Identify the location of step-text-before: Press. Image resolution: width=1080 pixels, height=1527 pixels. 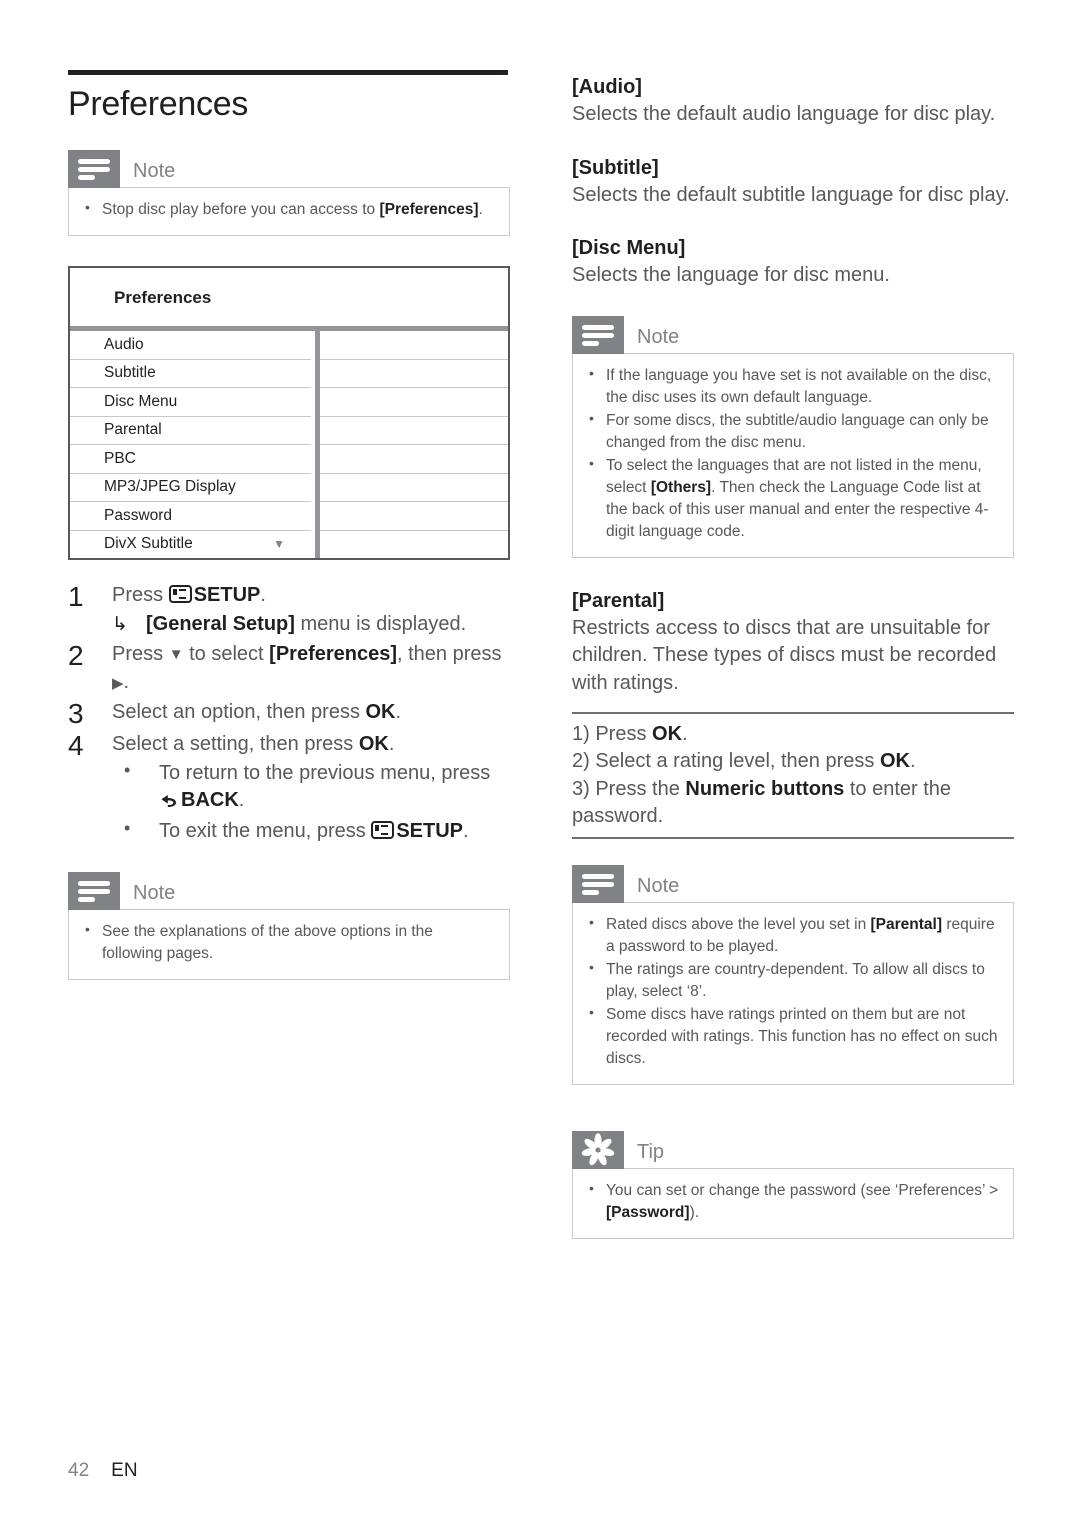
(140, 654).